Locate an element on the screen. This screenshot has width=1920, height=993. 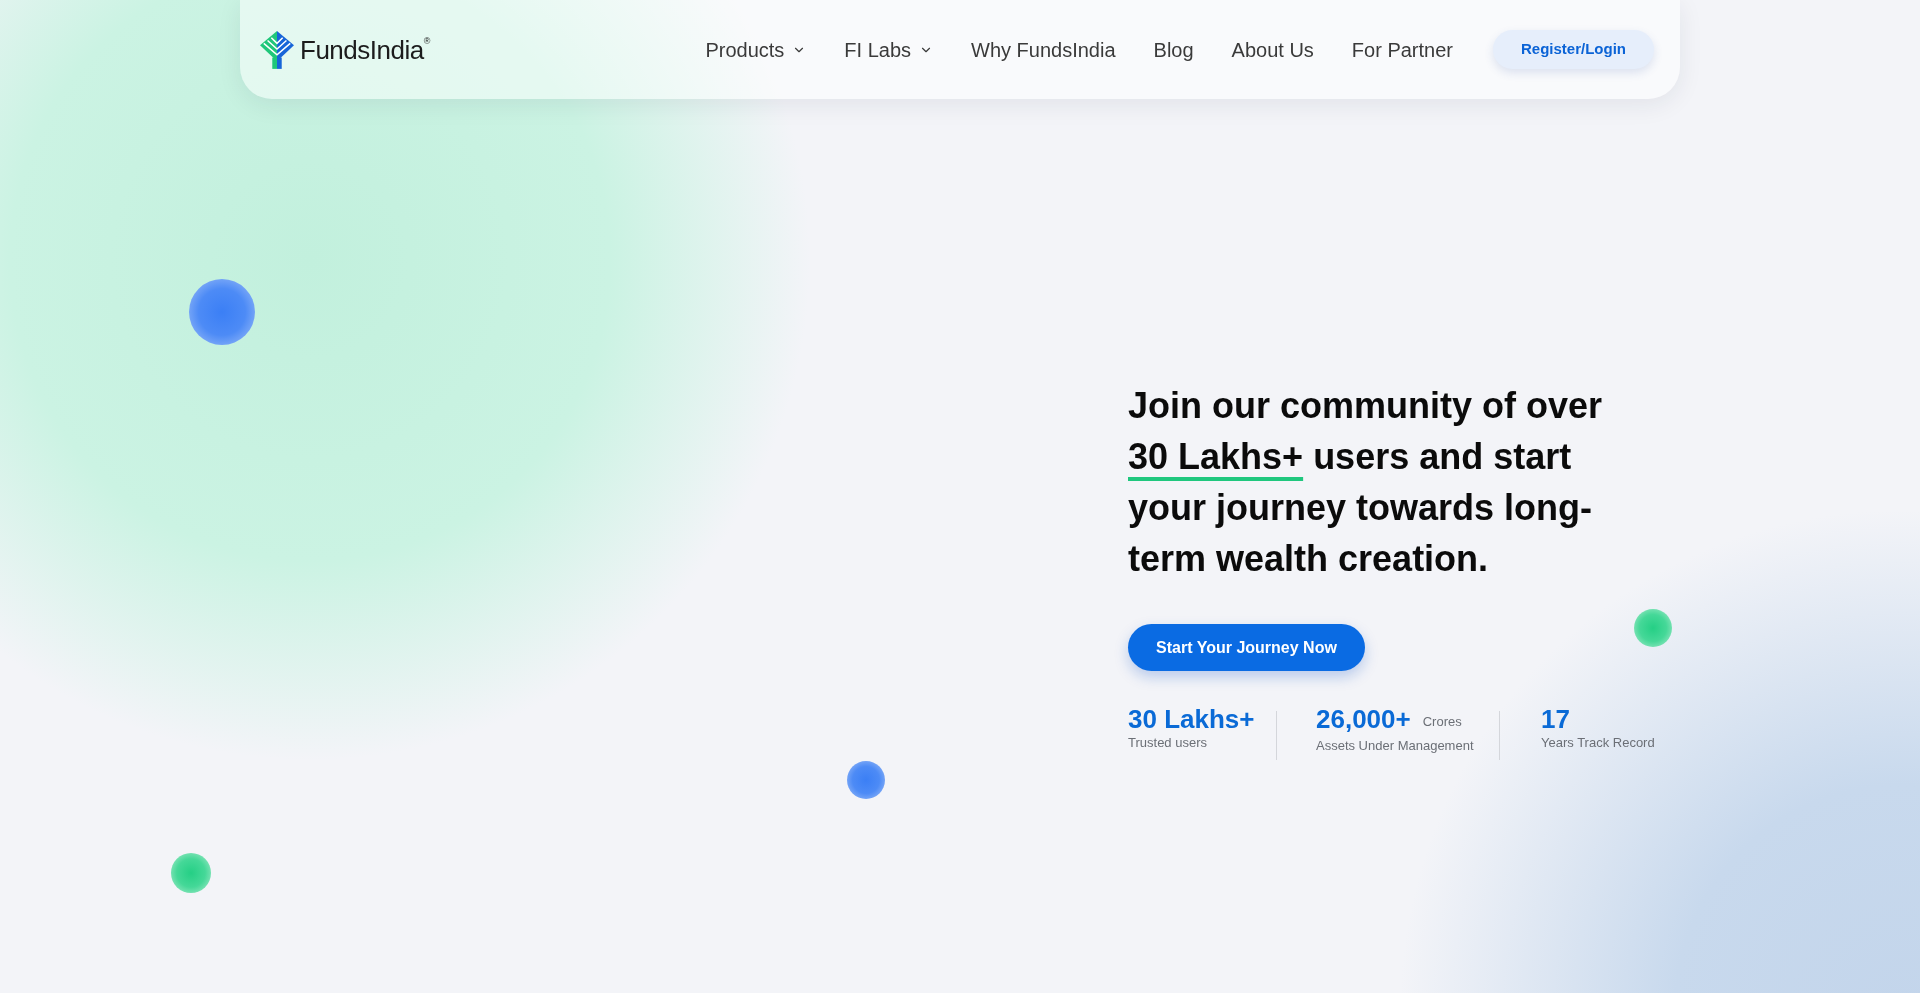
stat-value: 26,000+ is located at coordinates (1363, 719).